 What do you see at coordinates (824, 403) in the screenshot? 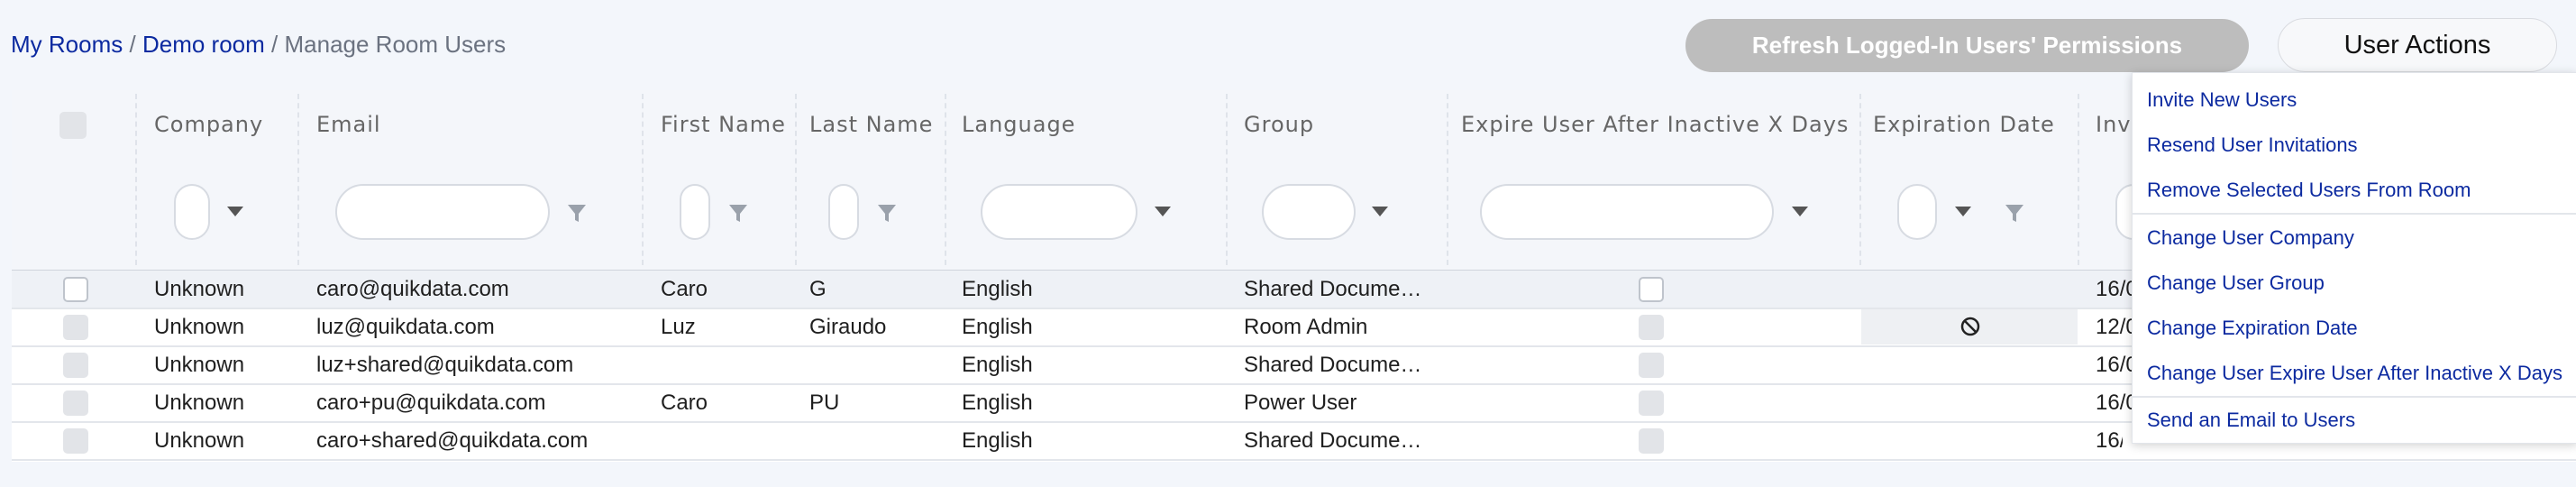
I see `cell-last-name: PU` at bounding box center [824, 403].